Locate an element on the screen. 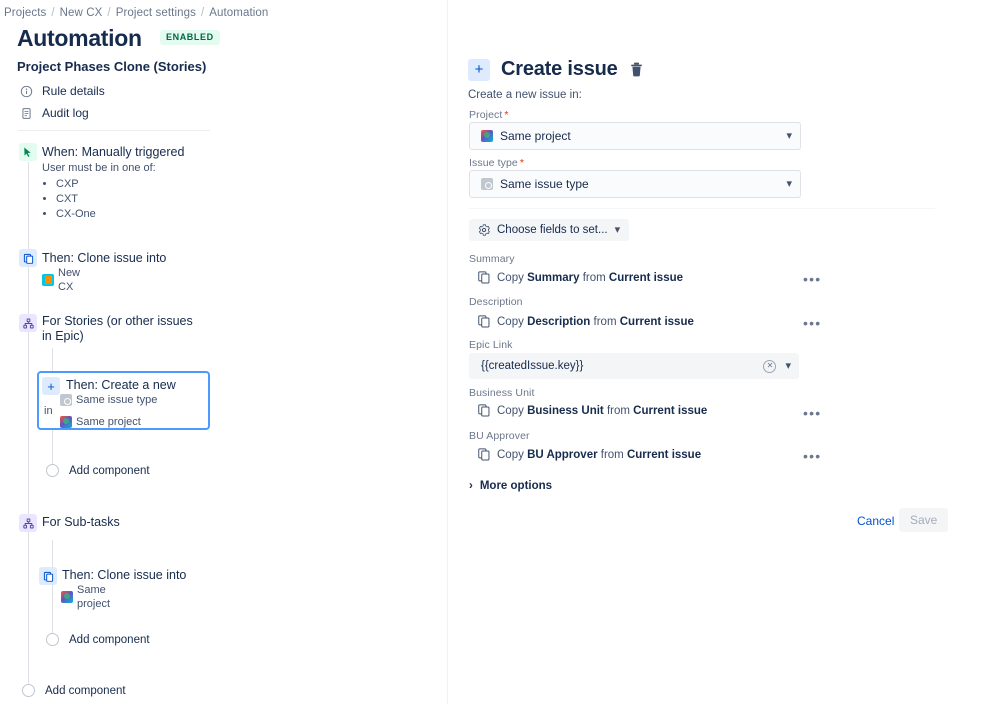  clone-title: Then: Clone issue into is located at coordinates (104, 258).